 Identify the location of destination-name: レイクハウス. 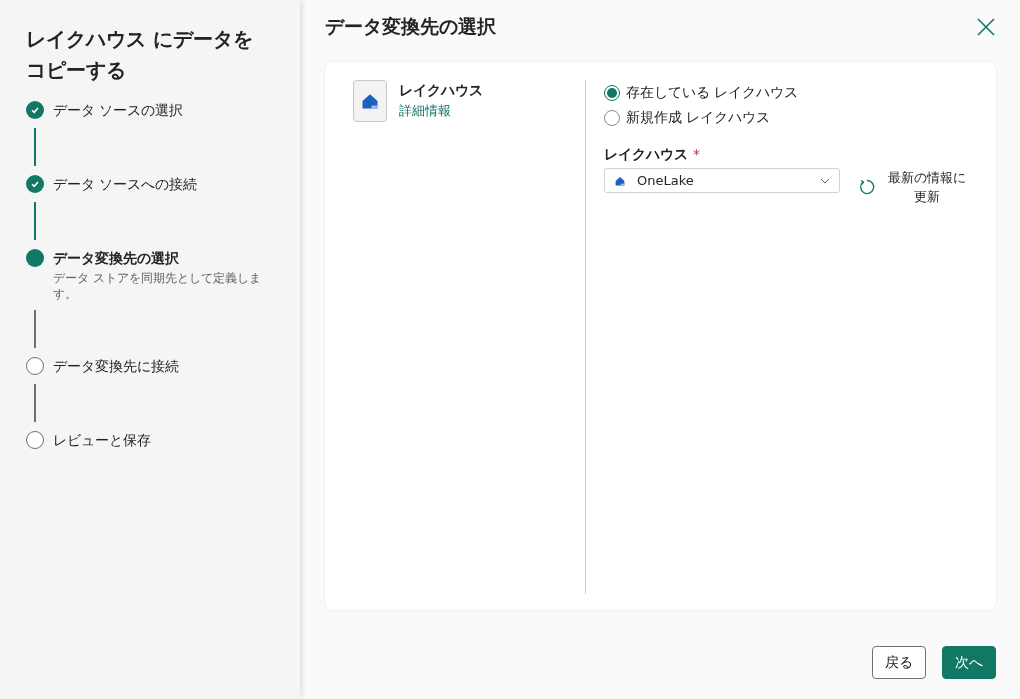
(441, 90).